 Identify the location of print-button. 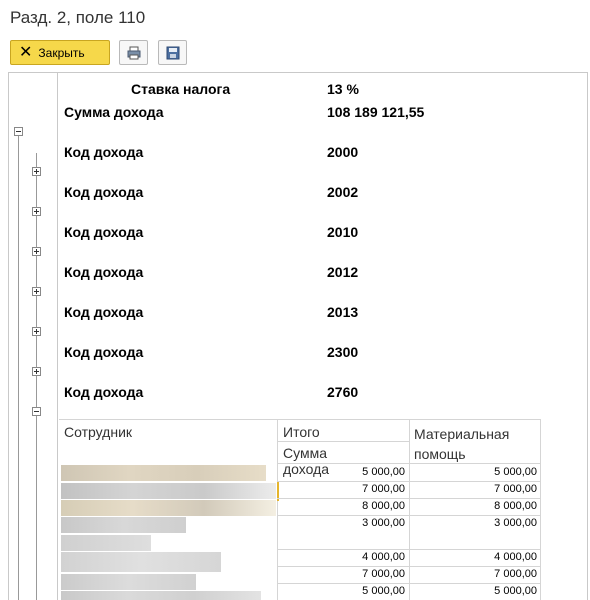
(133, 52).